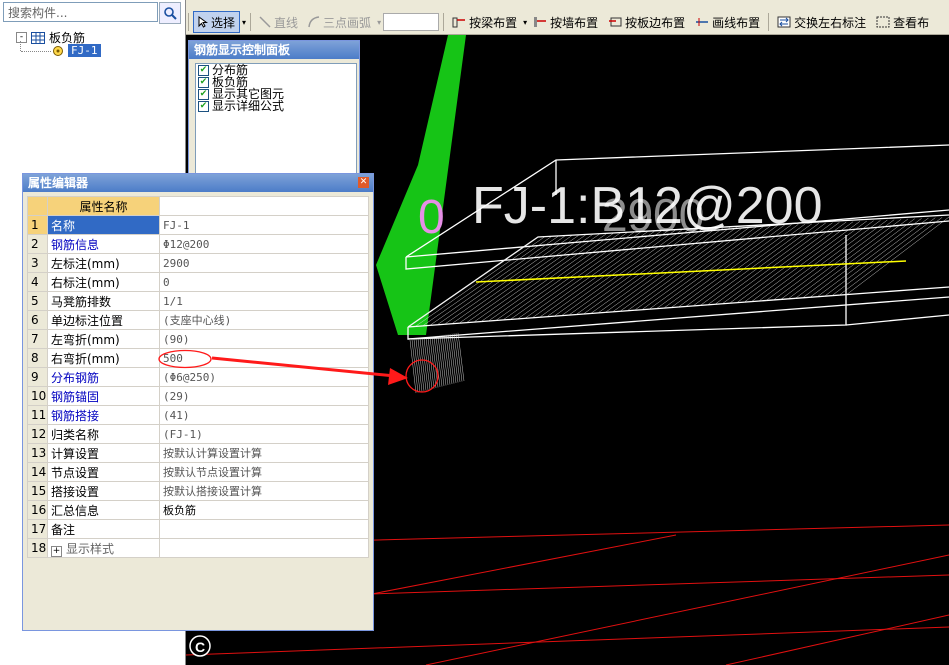 The image size is (949, 665). What do you see at coordinates (303, 367) in the screenshot?
I see `annotation-arrow-line` at bounding box center [303, 367].